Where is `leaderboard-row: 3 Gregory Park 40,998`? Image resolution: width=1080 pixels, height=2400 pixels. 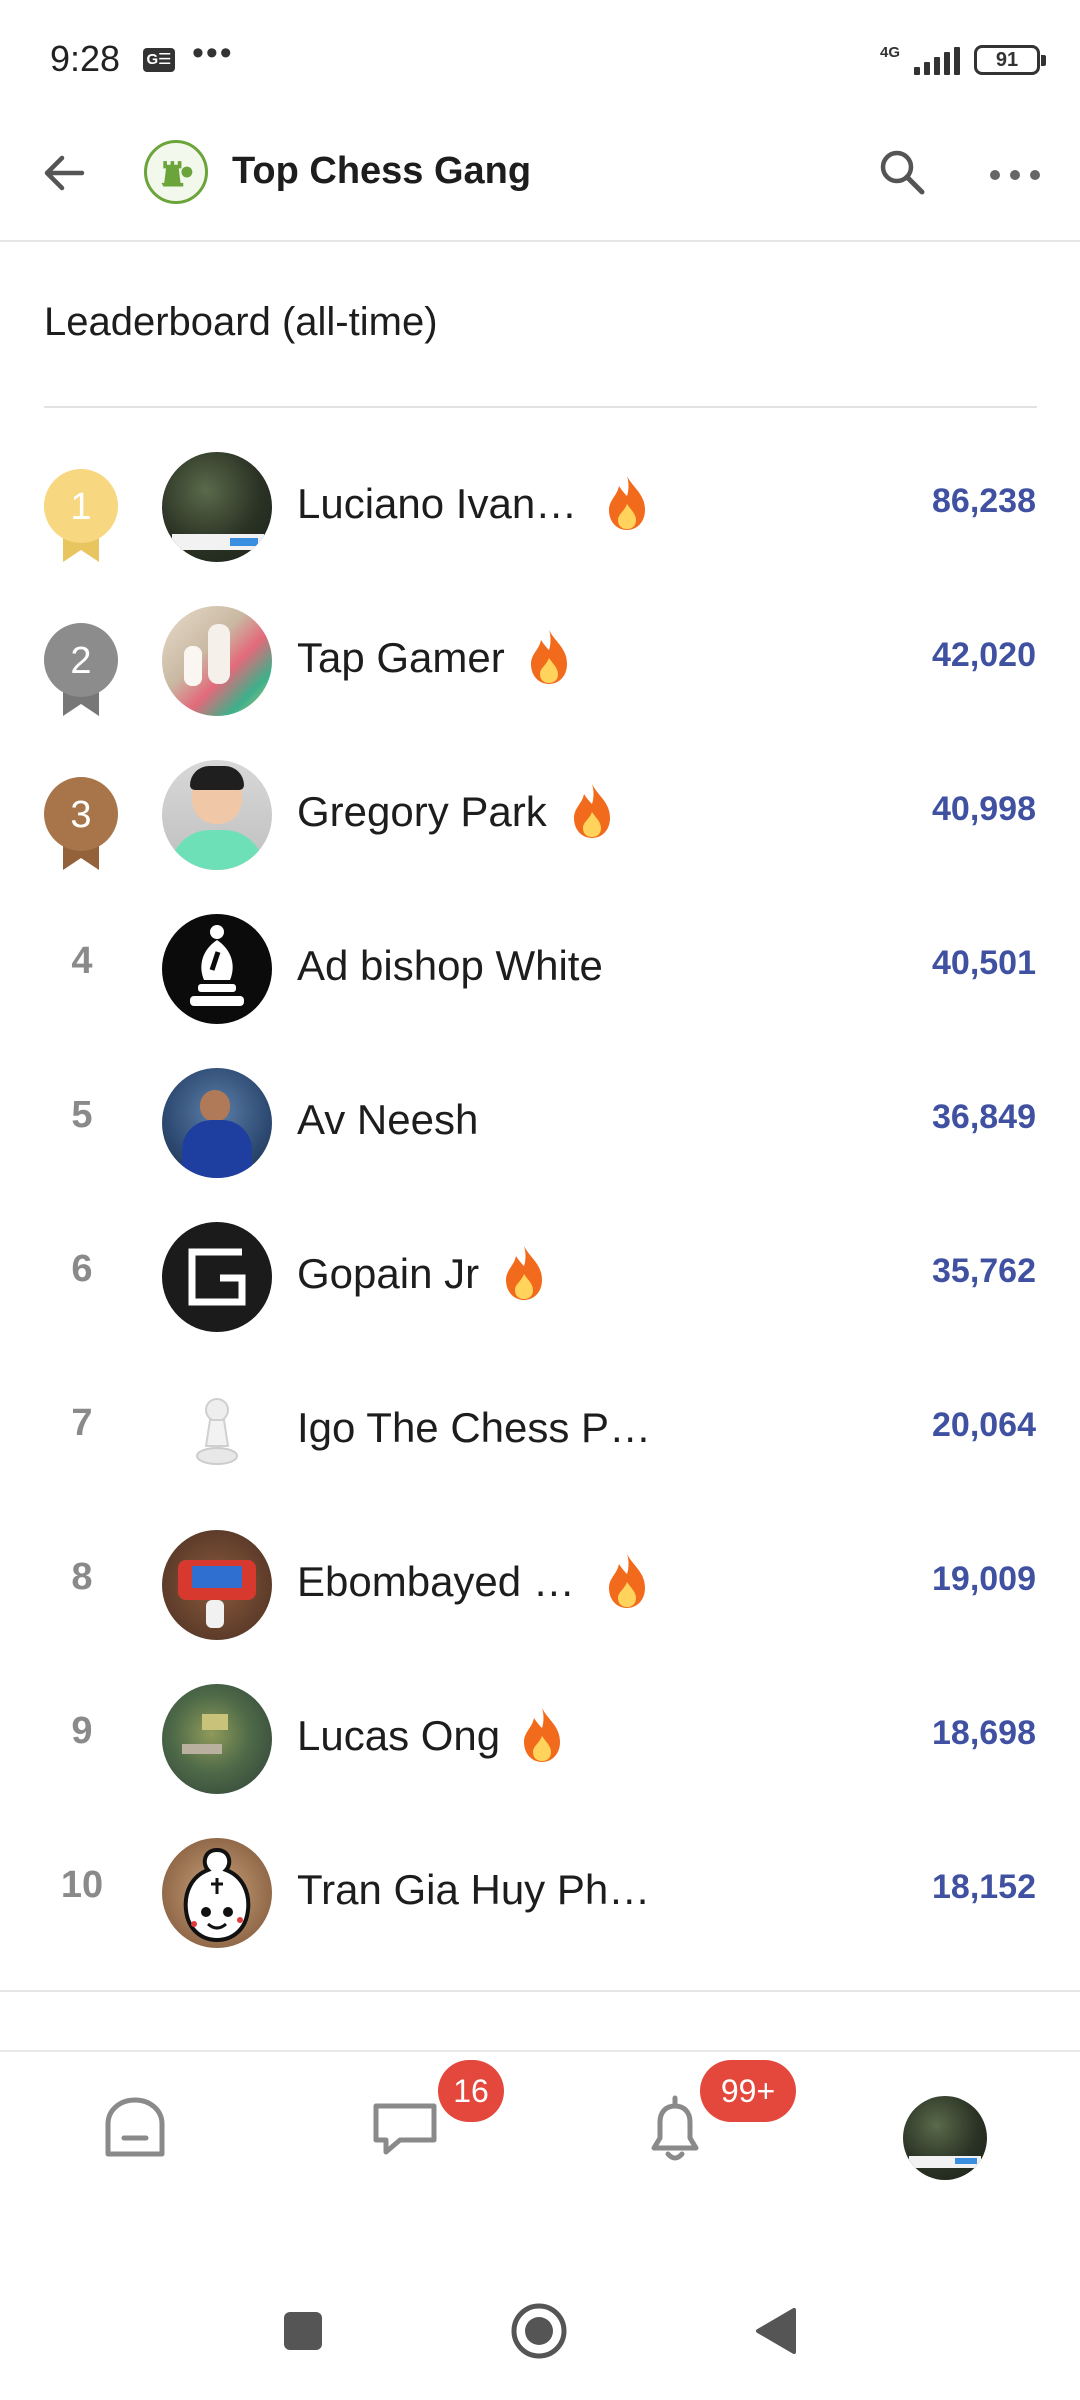
leaderboard-row: 3 Gregory Park 40,998 is located at coordinates (540, 815).